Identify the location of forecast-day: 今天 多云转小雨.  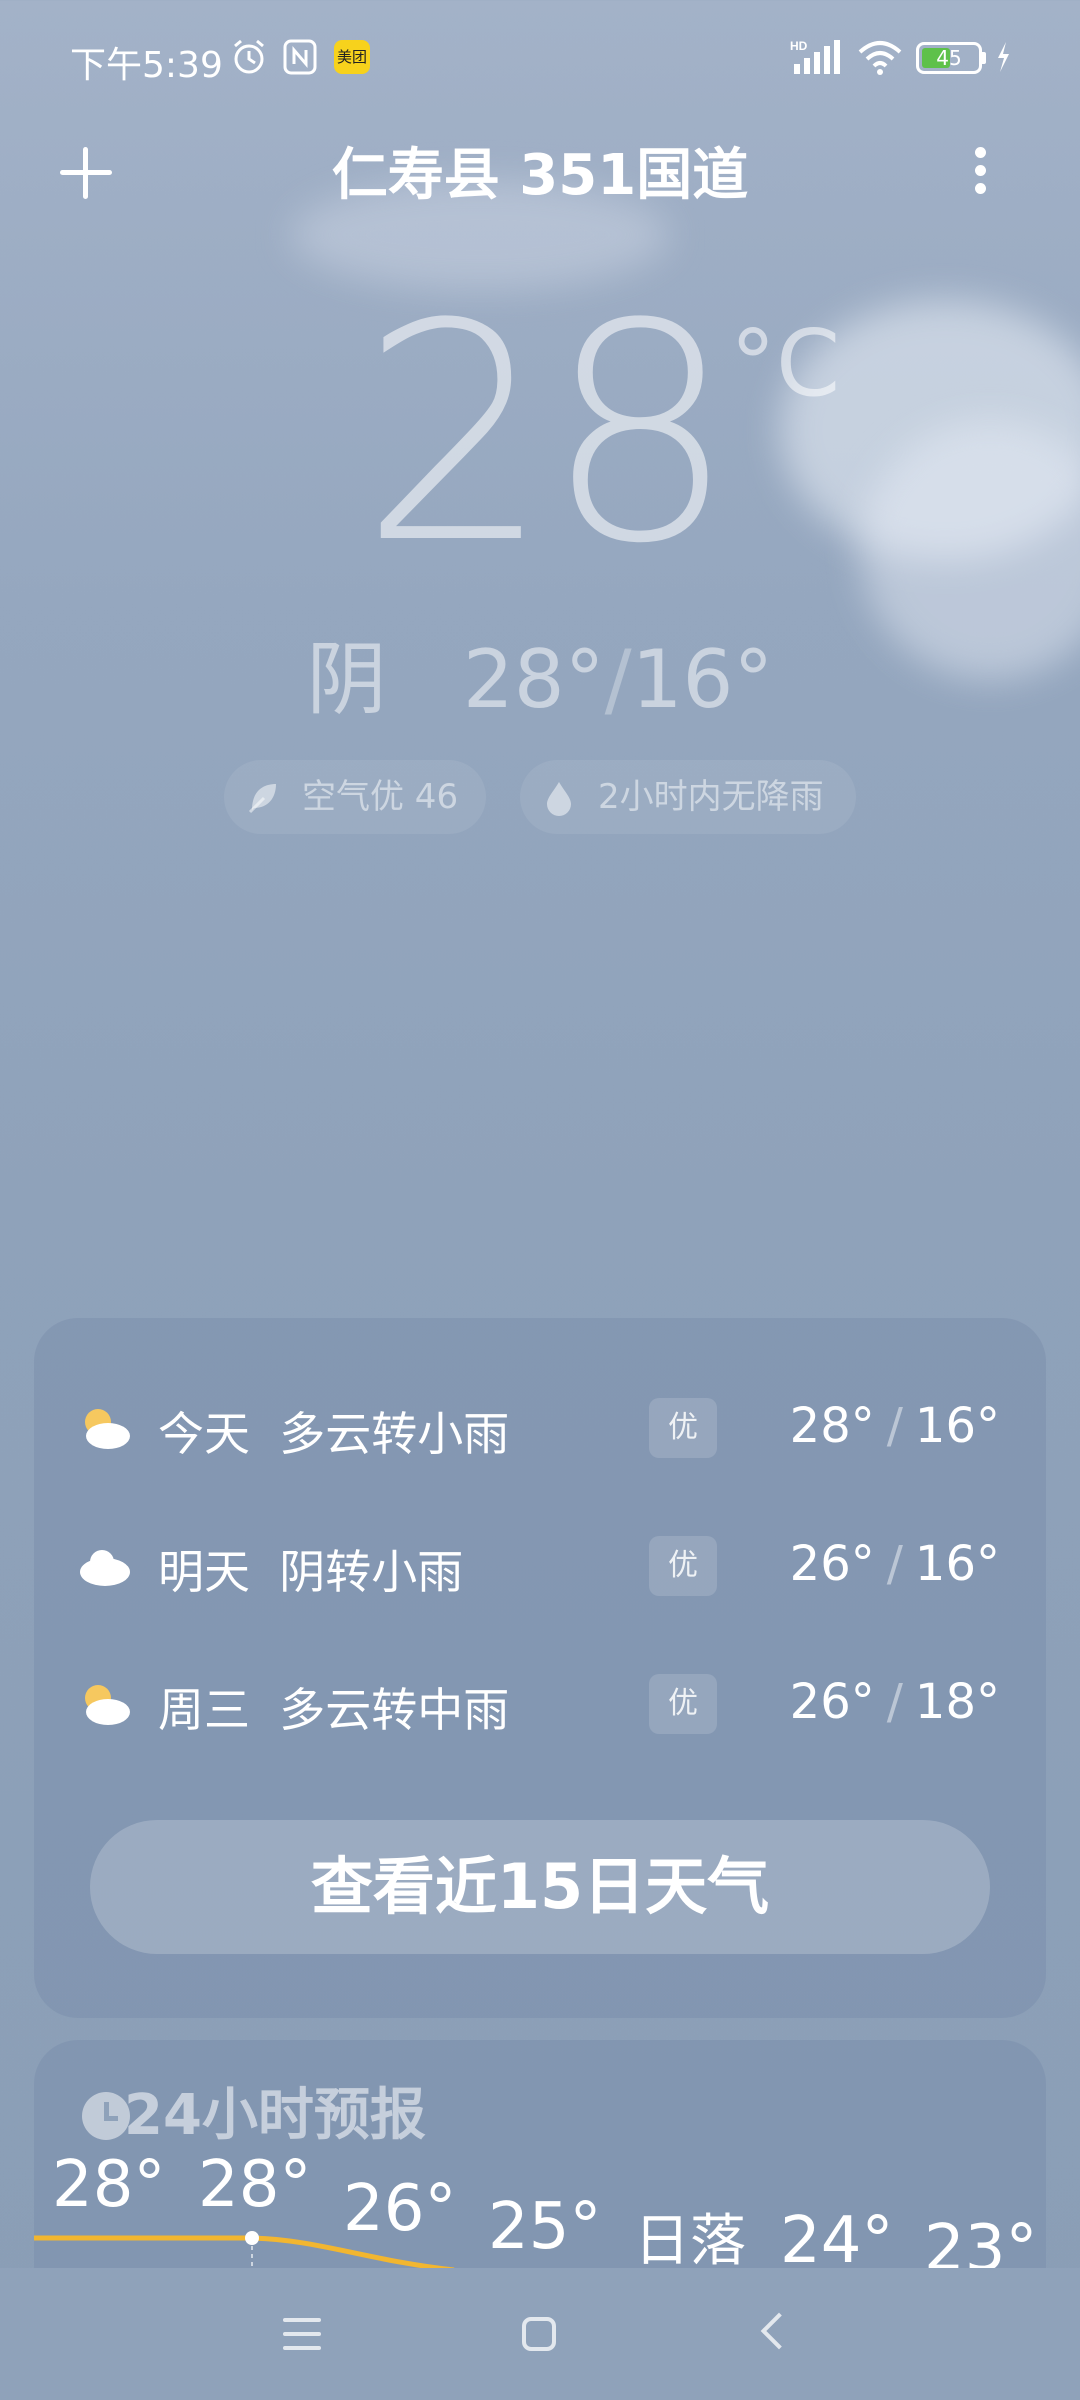
(334, 1434).